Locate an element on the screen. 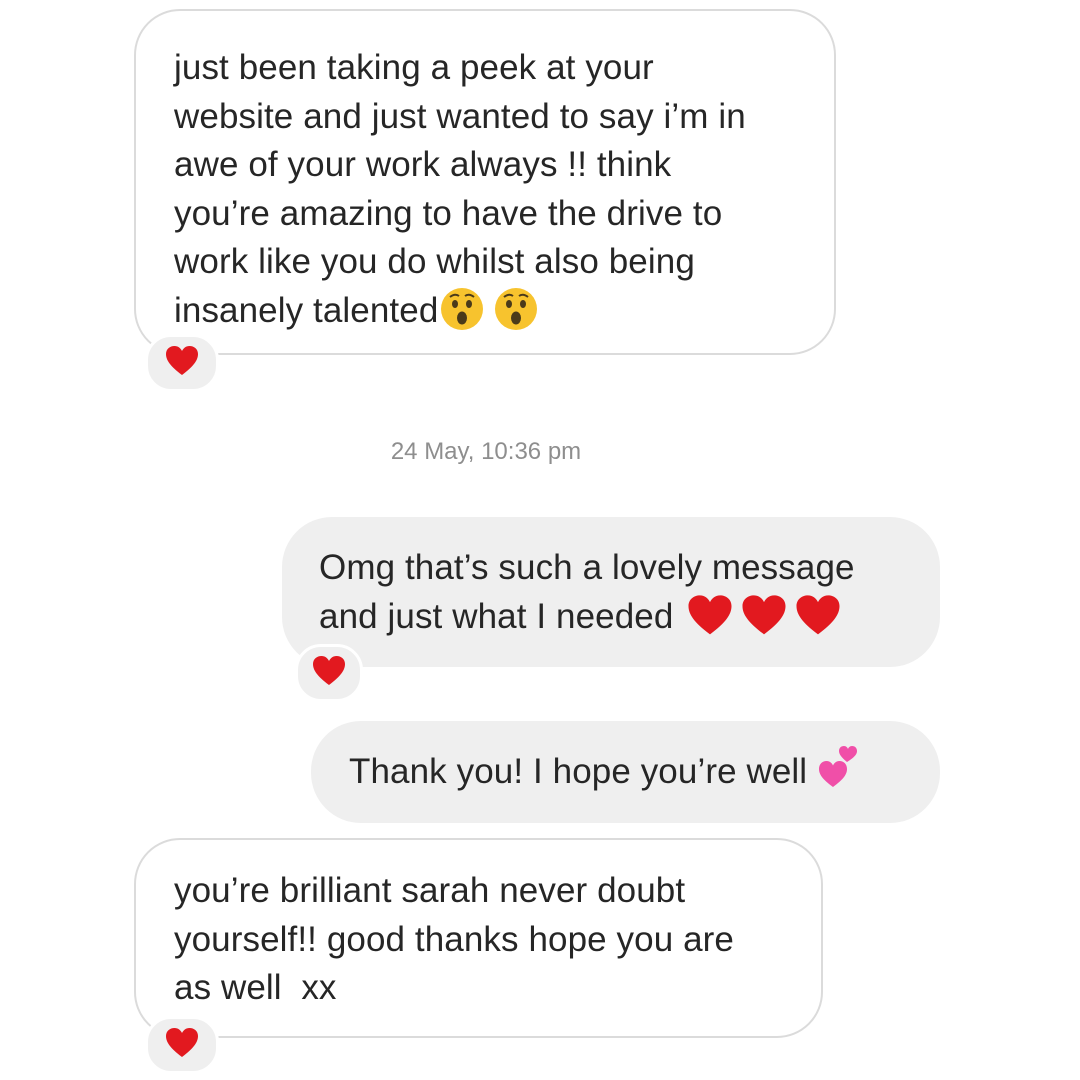 This screenshot has height=1080, width=1080. message-bubble-outgoing: Thank you! I hope you’re well is located at coordinates (625, 772).